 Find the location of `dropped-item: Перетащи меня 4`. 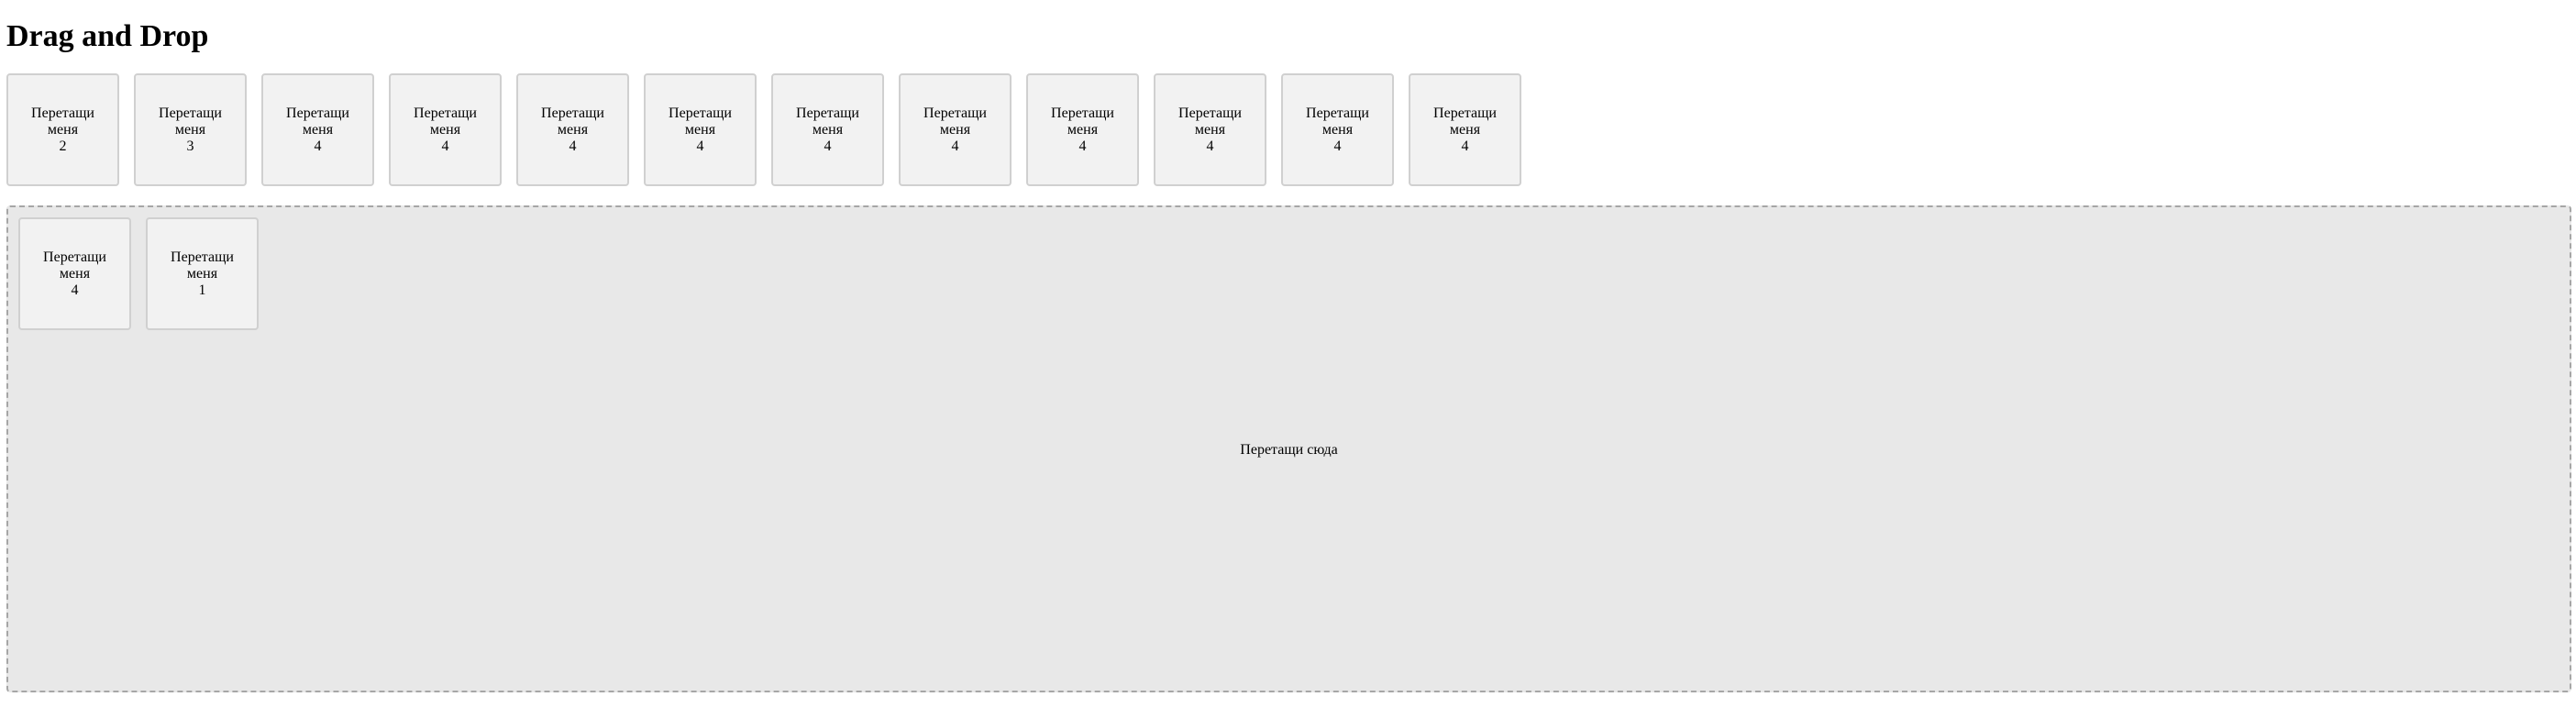

dropped-item: Перетащи меня 4 is located at coordinates (74, 273).